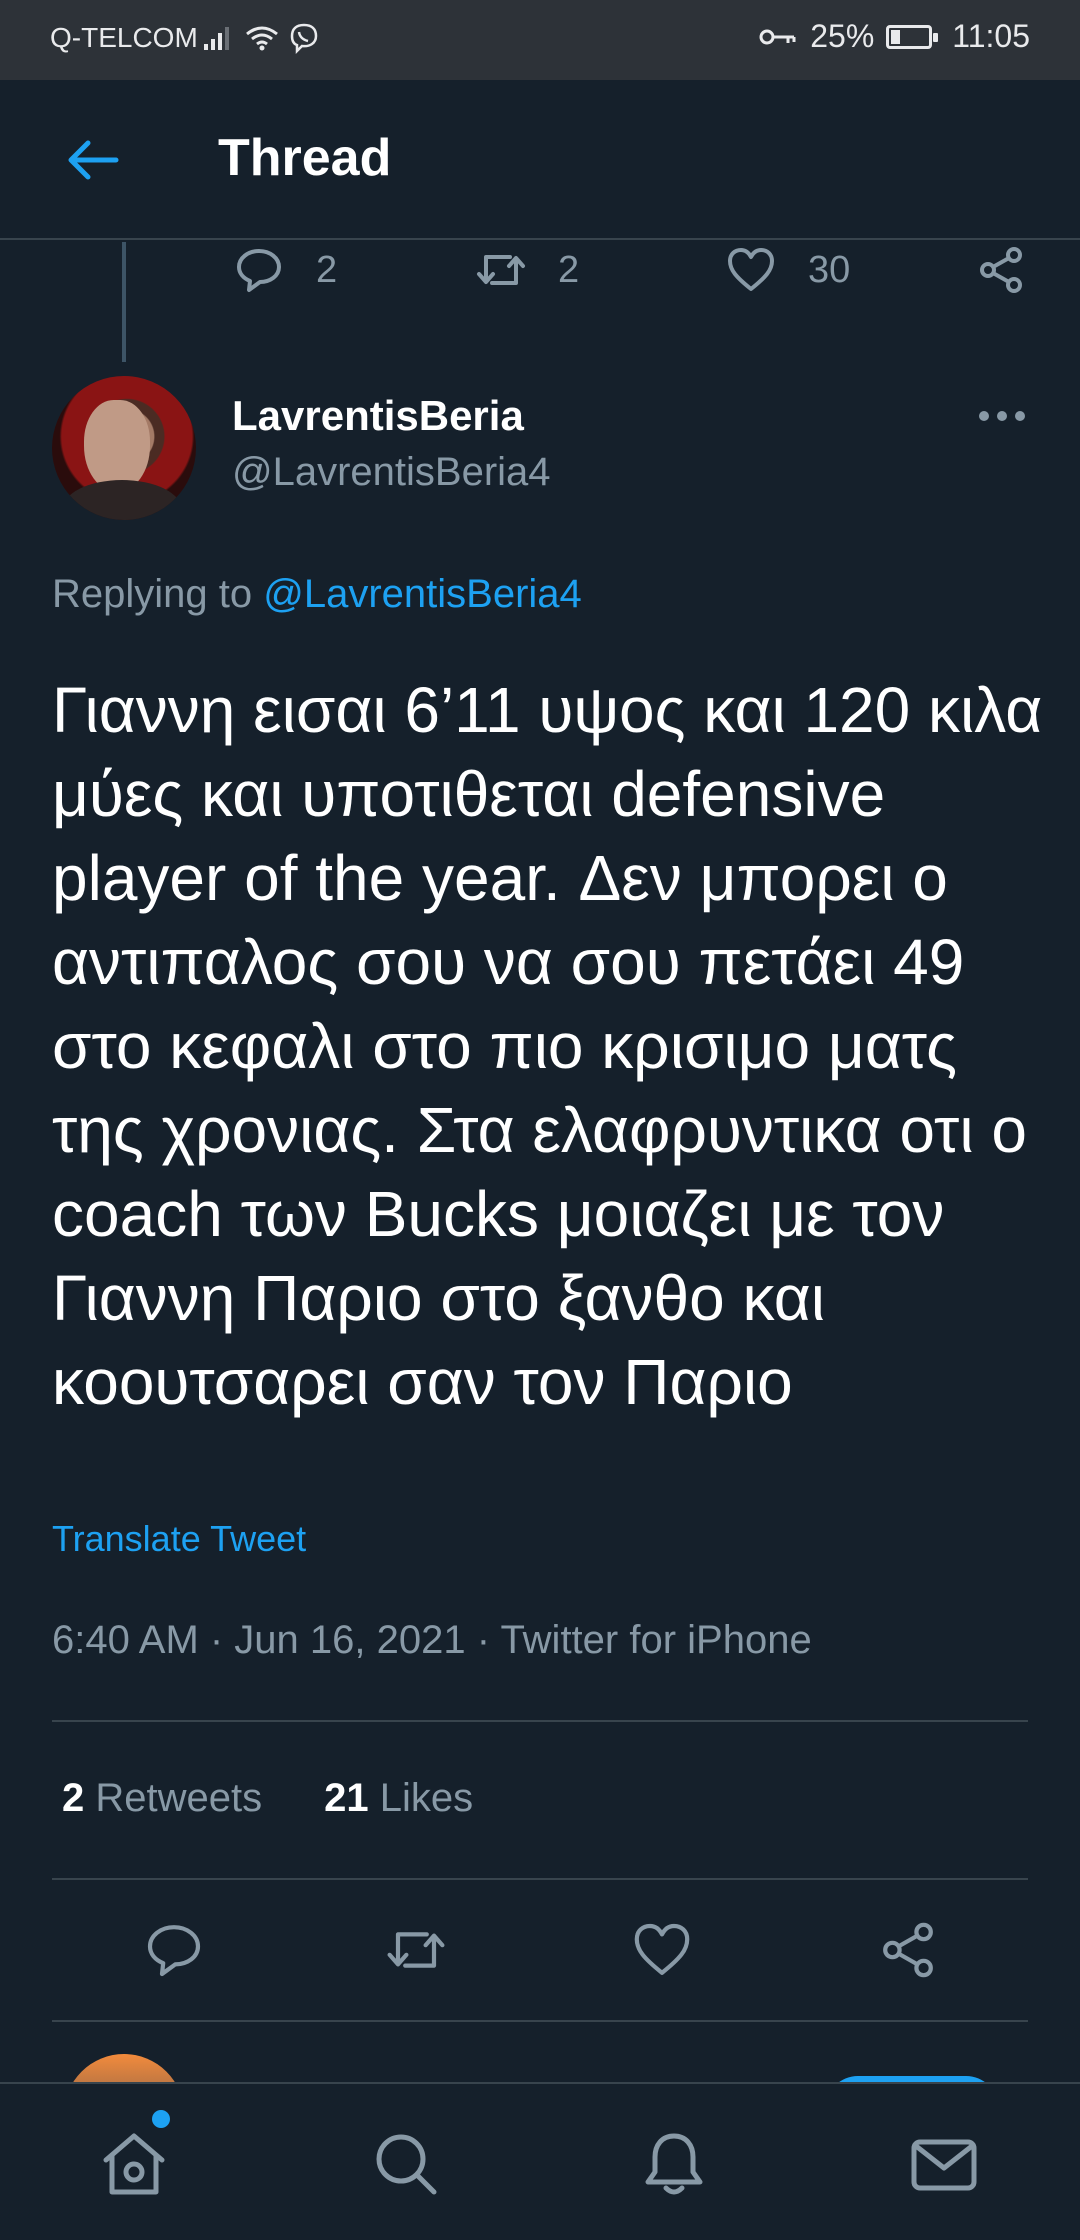  What do you see at coordinates (426, 1798) in the screenshot?
I see `likes-label: Likes` at bounding box center [426, 1798].